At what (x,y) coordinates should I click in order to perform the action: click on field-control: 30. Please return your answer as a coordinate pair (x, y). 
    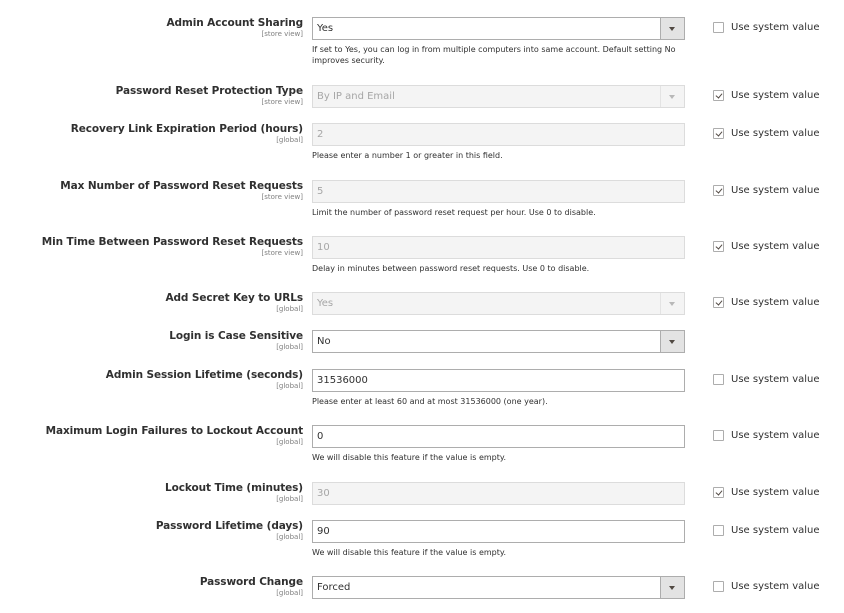
    Looking at the image, I should click on (498, 493).